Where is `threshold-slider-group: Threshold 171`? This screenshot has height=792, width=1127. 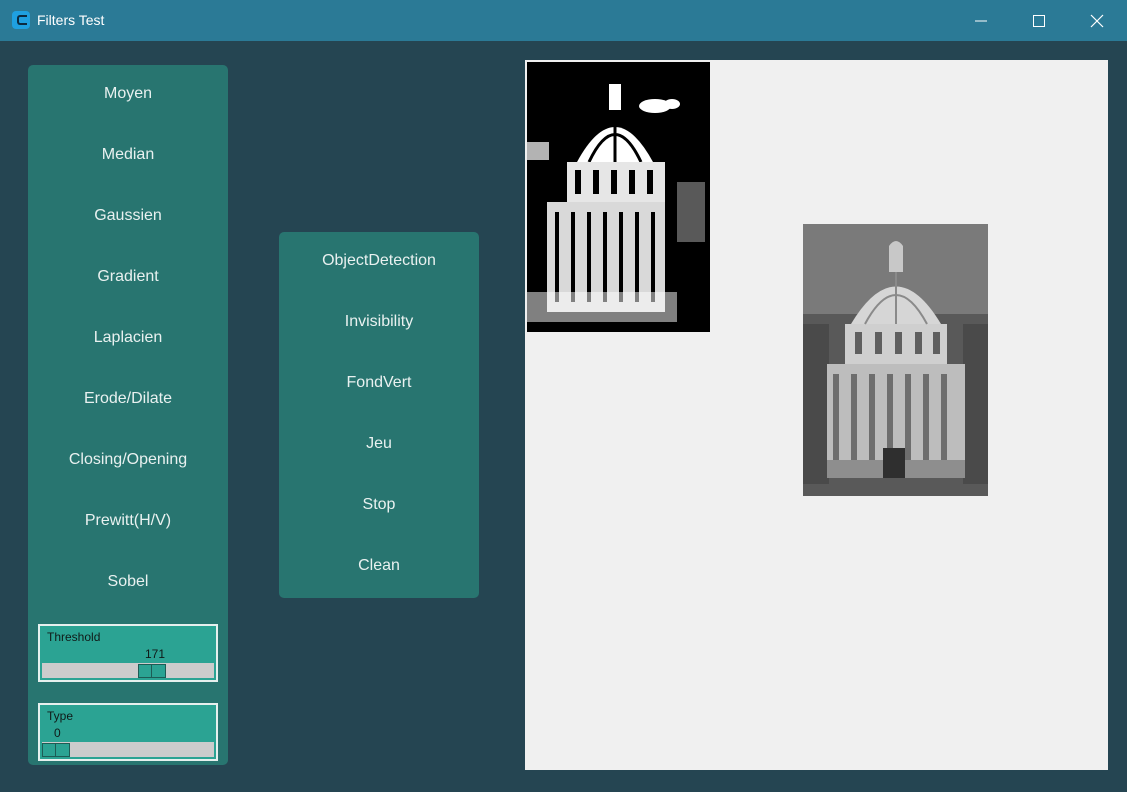
threshold-slider-group: Threshold 171 is located at coordinates (128, 653).